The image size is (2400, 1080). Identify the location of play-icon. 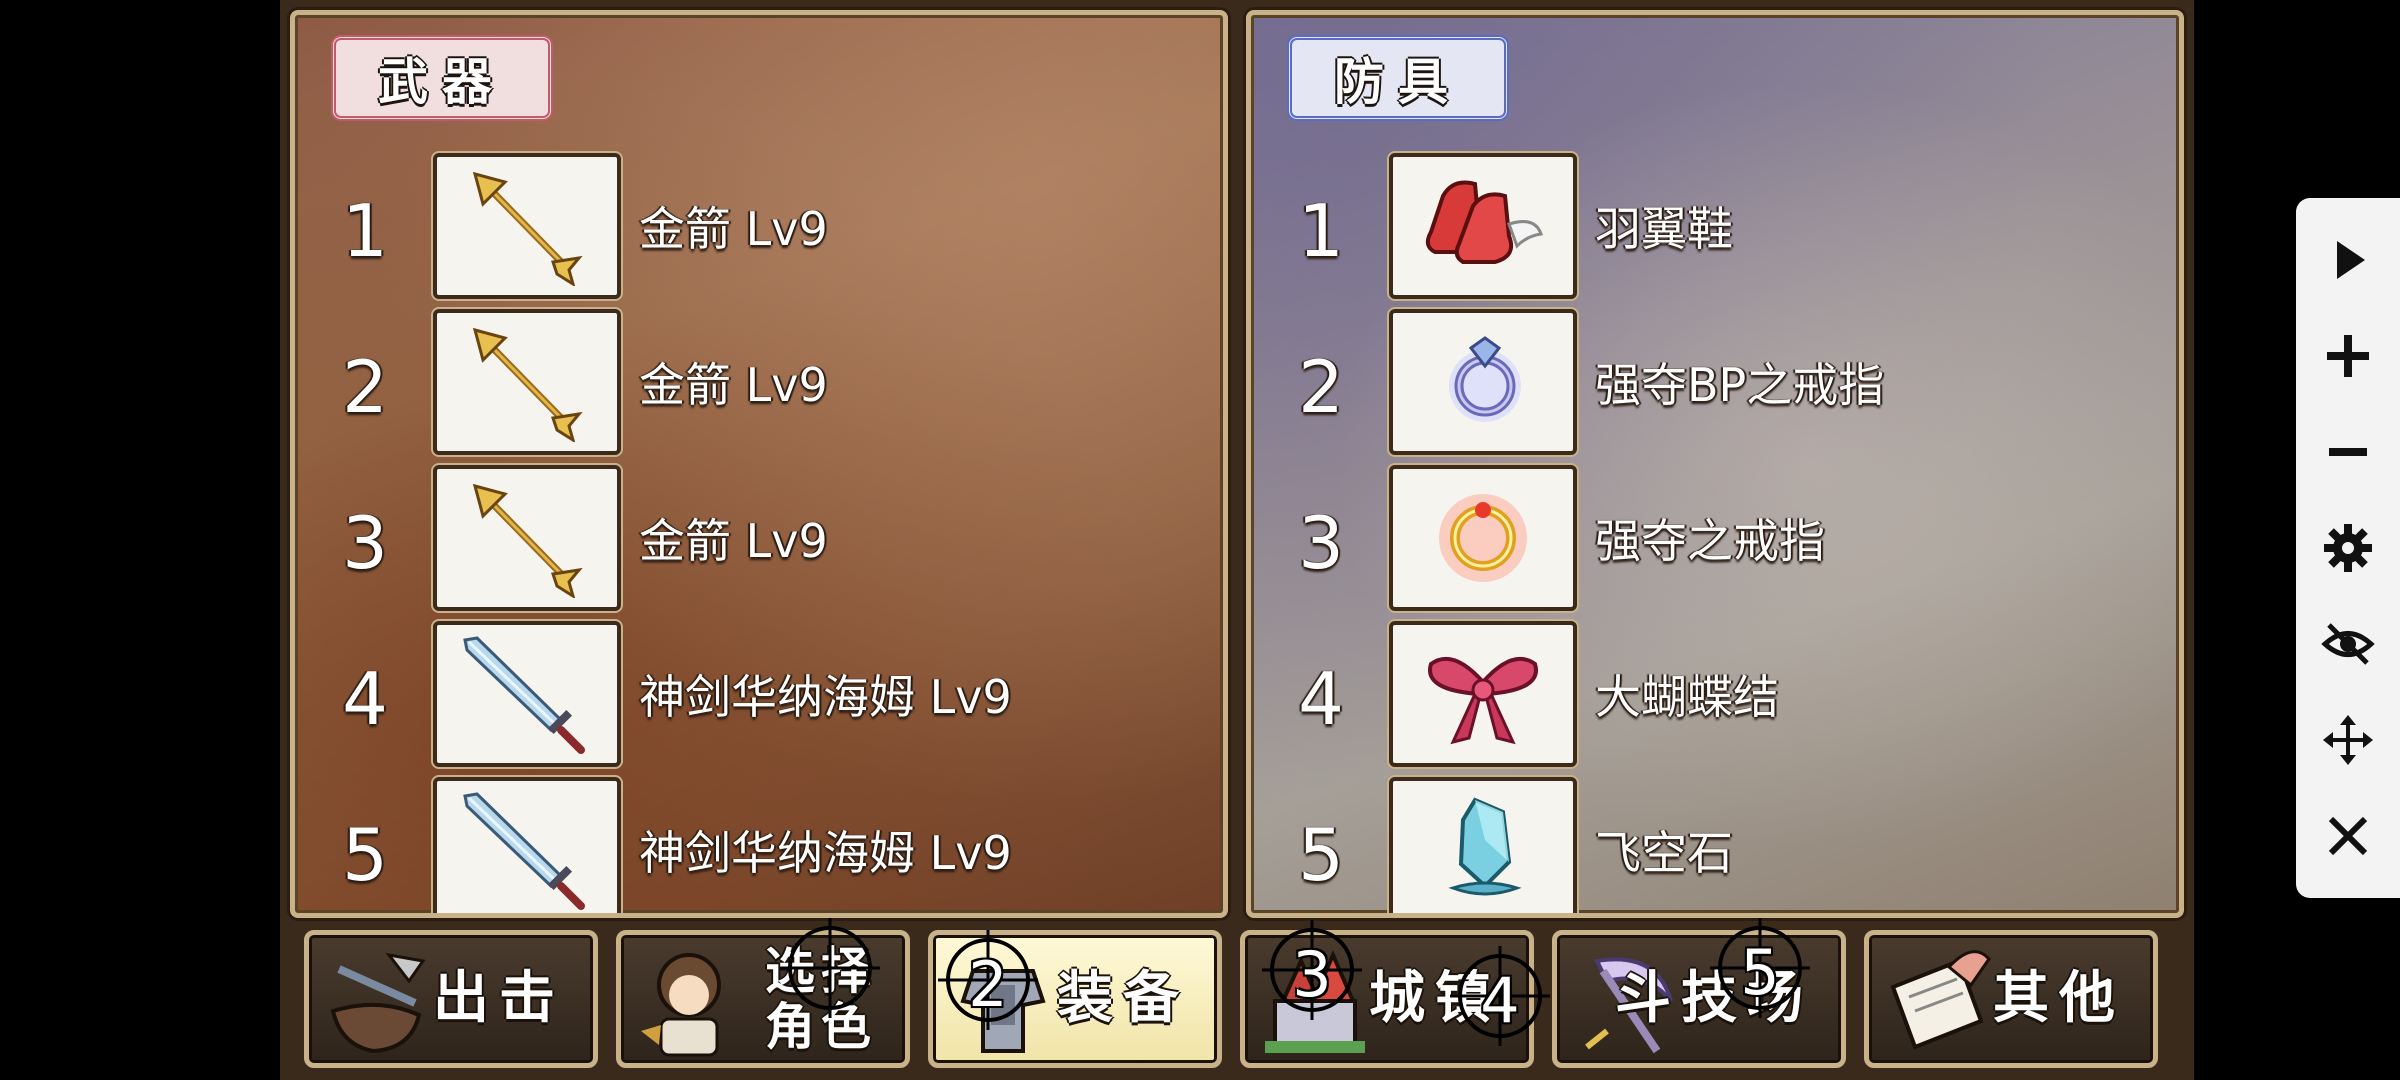
(2348, 260).